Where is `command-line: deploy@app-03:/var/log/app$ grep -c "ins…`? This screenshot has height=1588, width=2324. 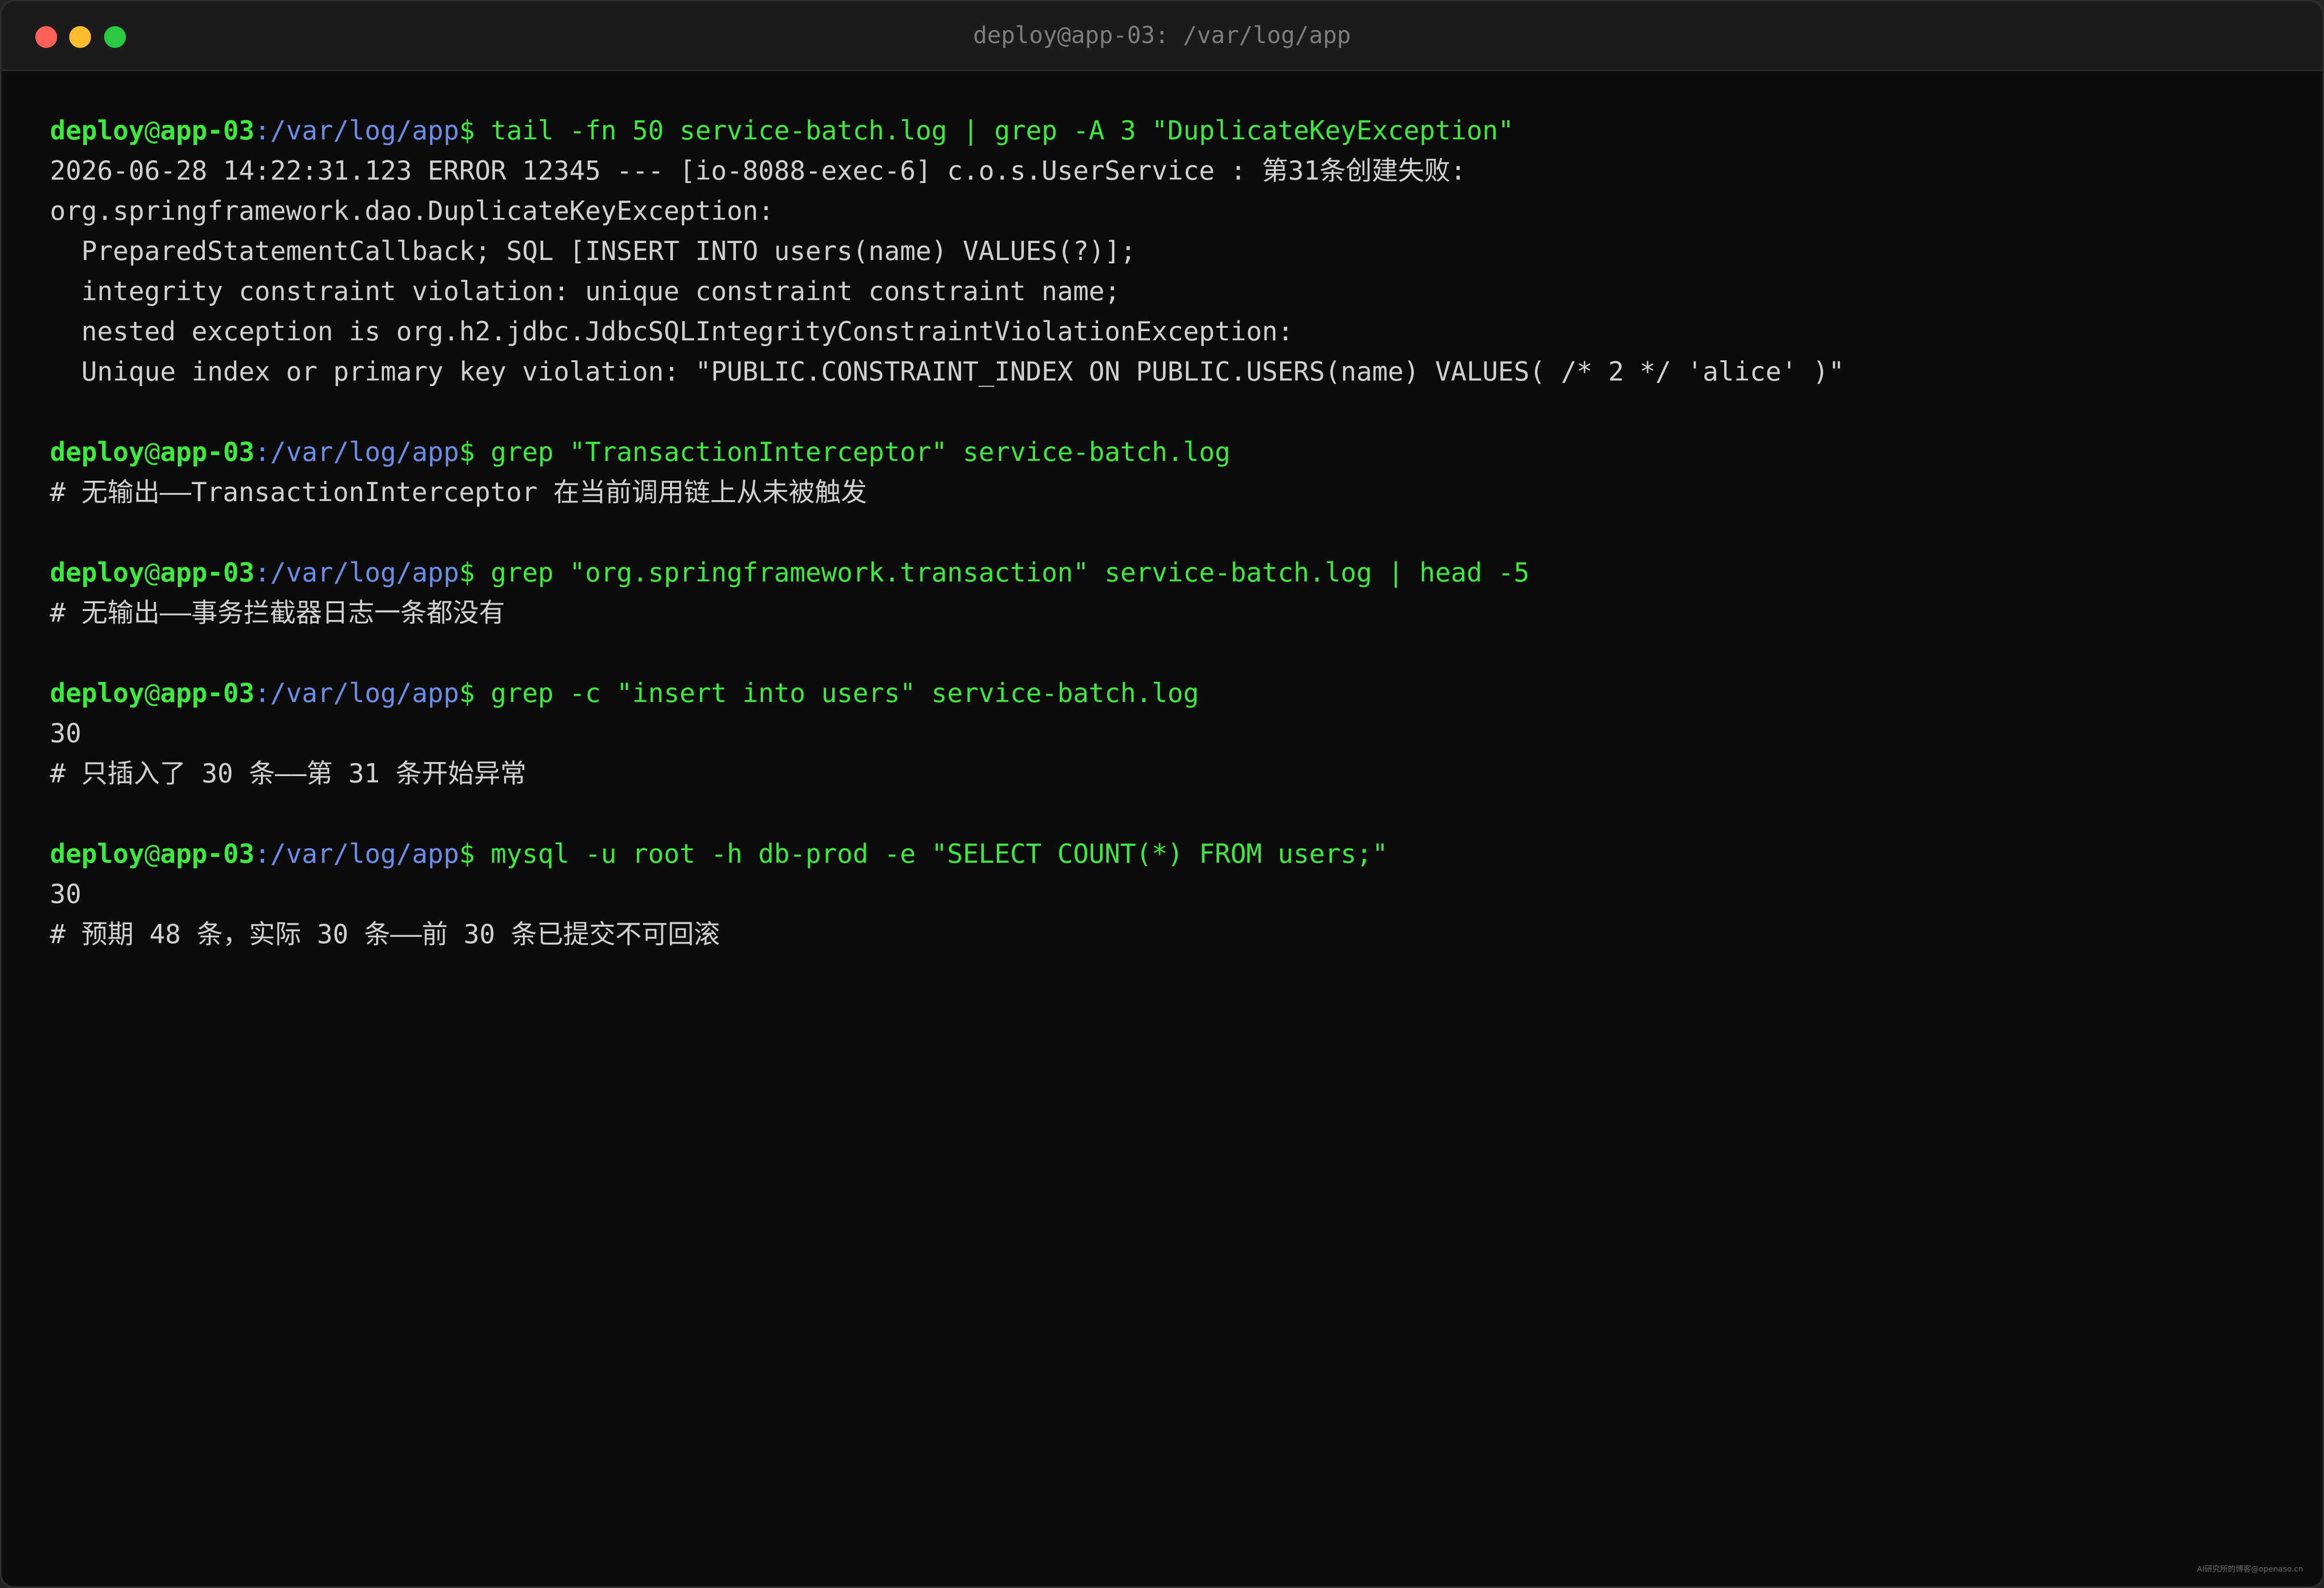 command-line: deploy@app-03:/var/log/app$ grep -c "ins… is located at coordinates (1163, 693).